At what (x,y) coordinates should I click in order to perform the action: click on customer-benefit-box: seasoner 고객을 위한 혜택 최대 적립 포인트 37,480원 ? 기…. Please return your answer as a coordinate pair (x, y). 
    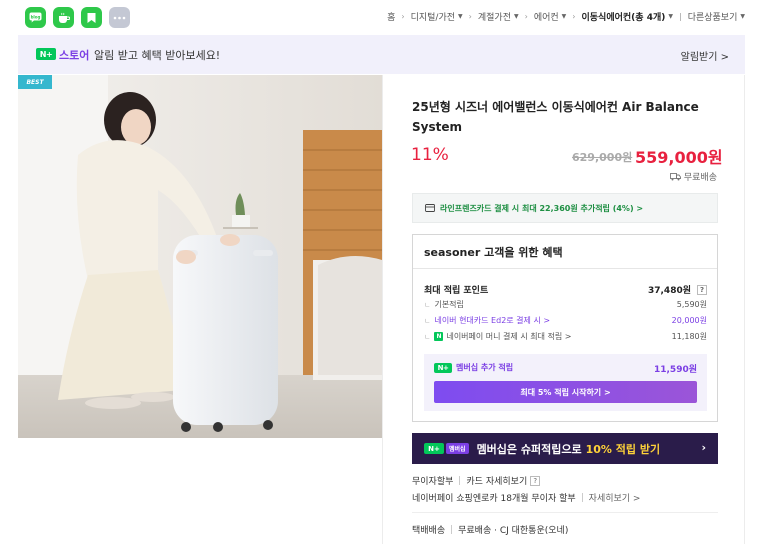
    Looking at the image, I should click on (565, 328).